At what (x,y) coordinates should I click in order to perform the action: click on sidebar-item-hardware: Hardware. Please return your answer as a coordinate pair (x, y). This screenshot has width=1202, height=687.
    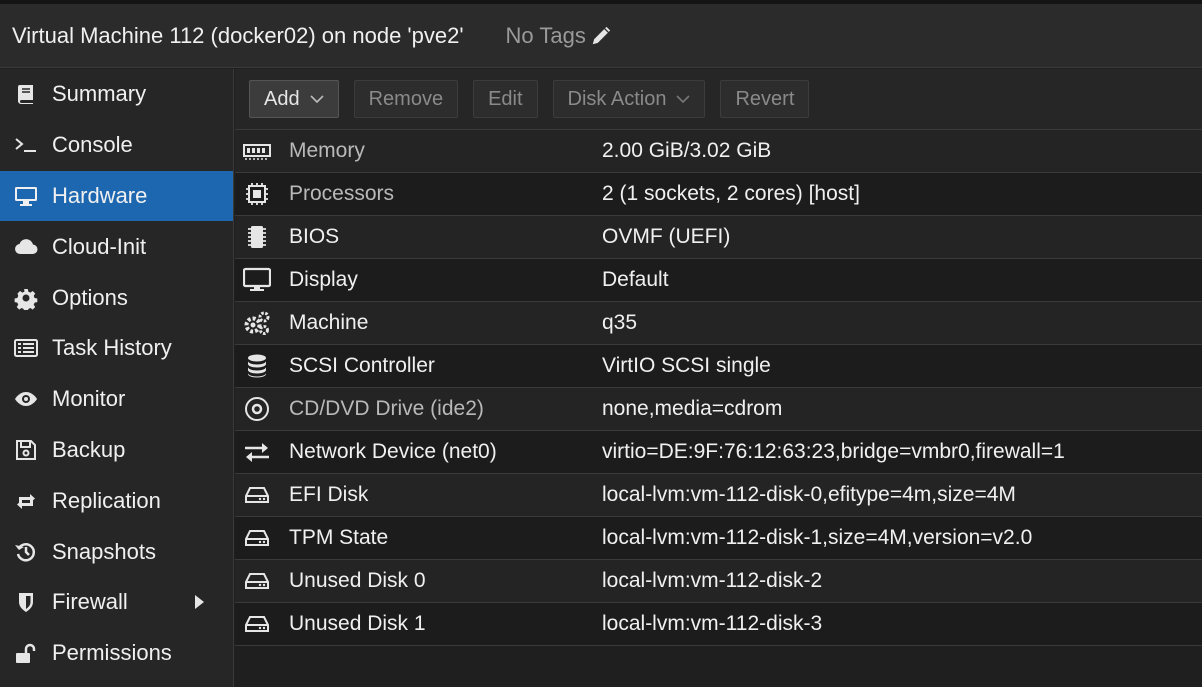
    Looking at the image, I should click on (116, 196).